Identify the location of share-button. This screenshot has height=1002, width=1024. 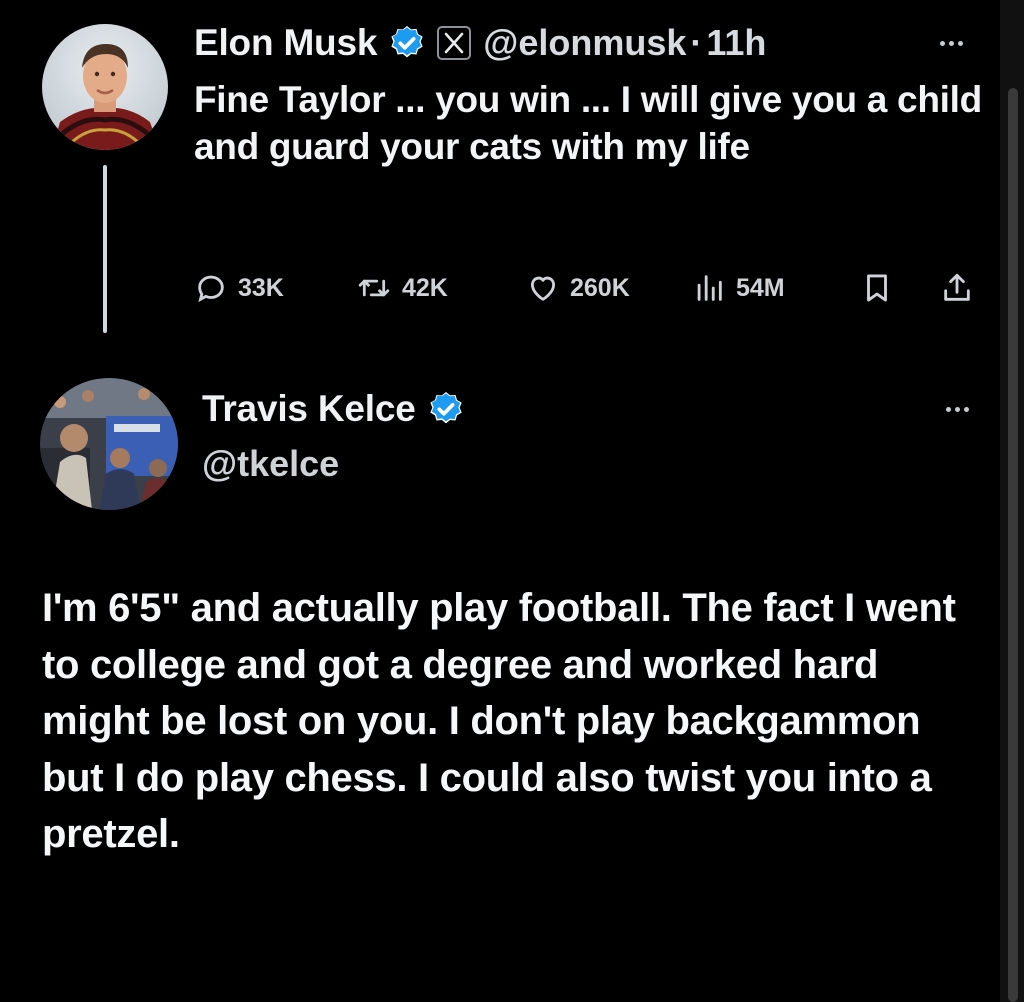
(957, 288).